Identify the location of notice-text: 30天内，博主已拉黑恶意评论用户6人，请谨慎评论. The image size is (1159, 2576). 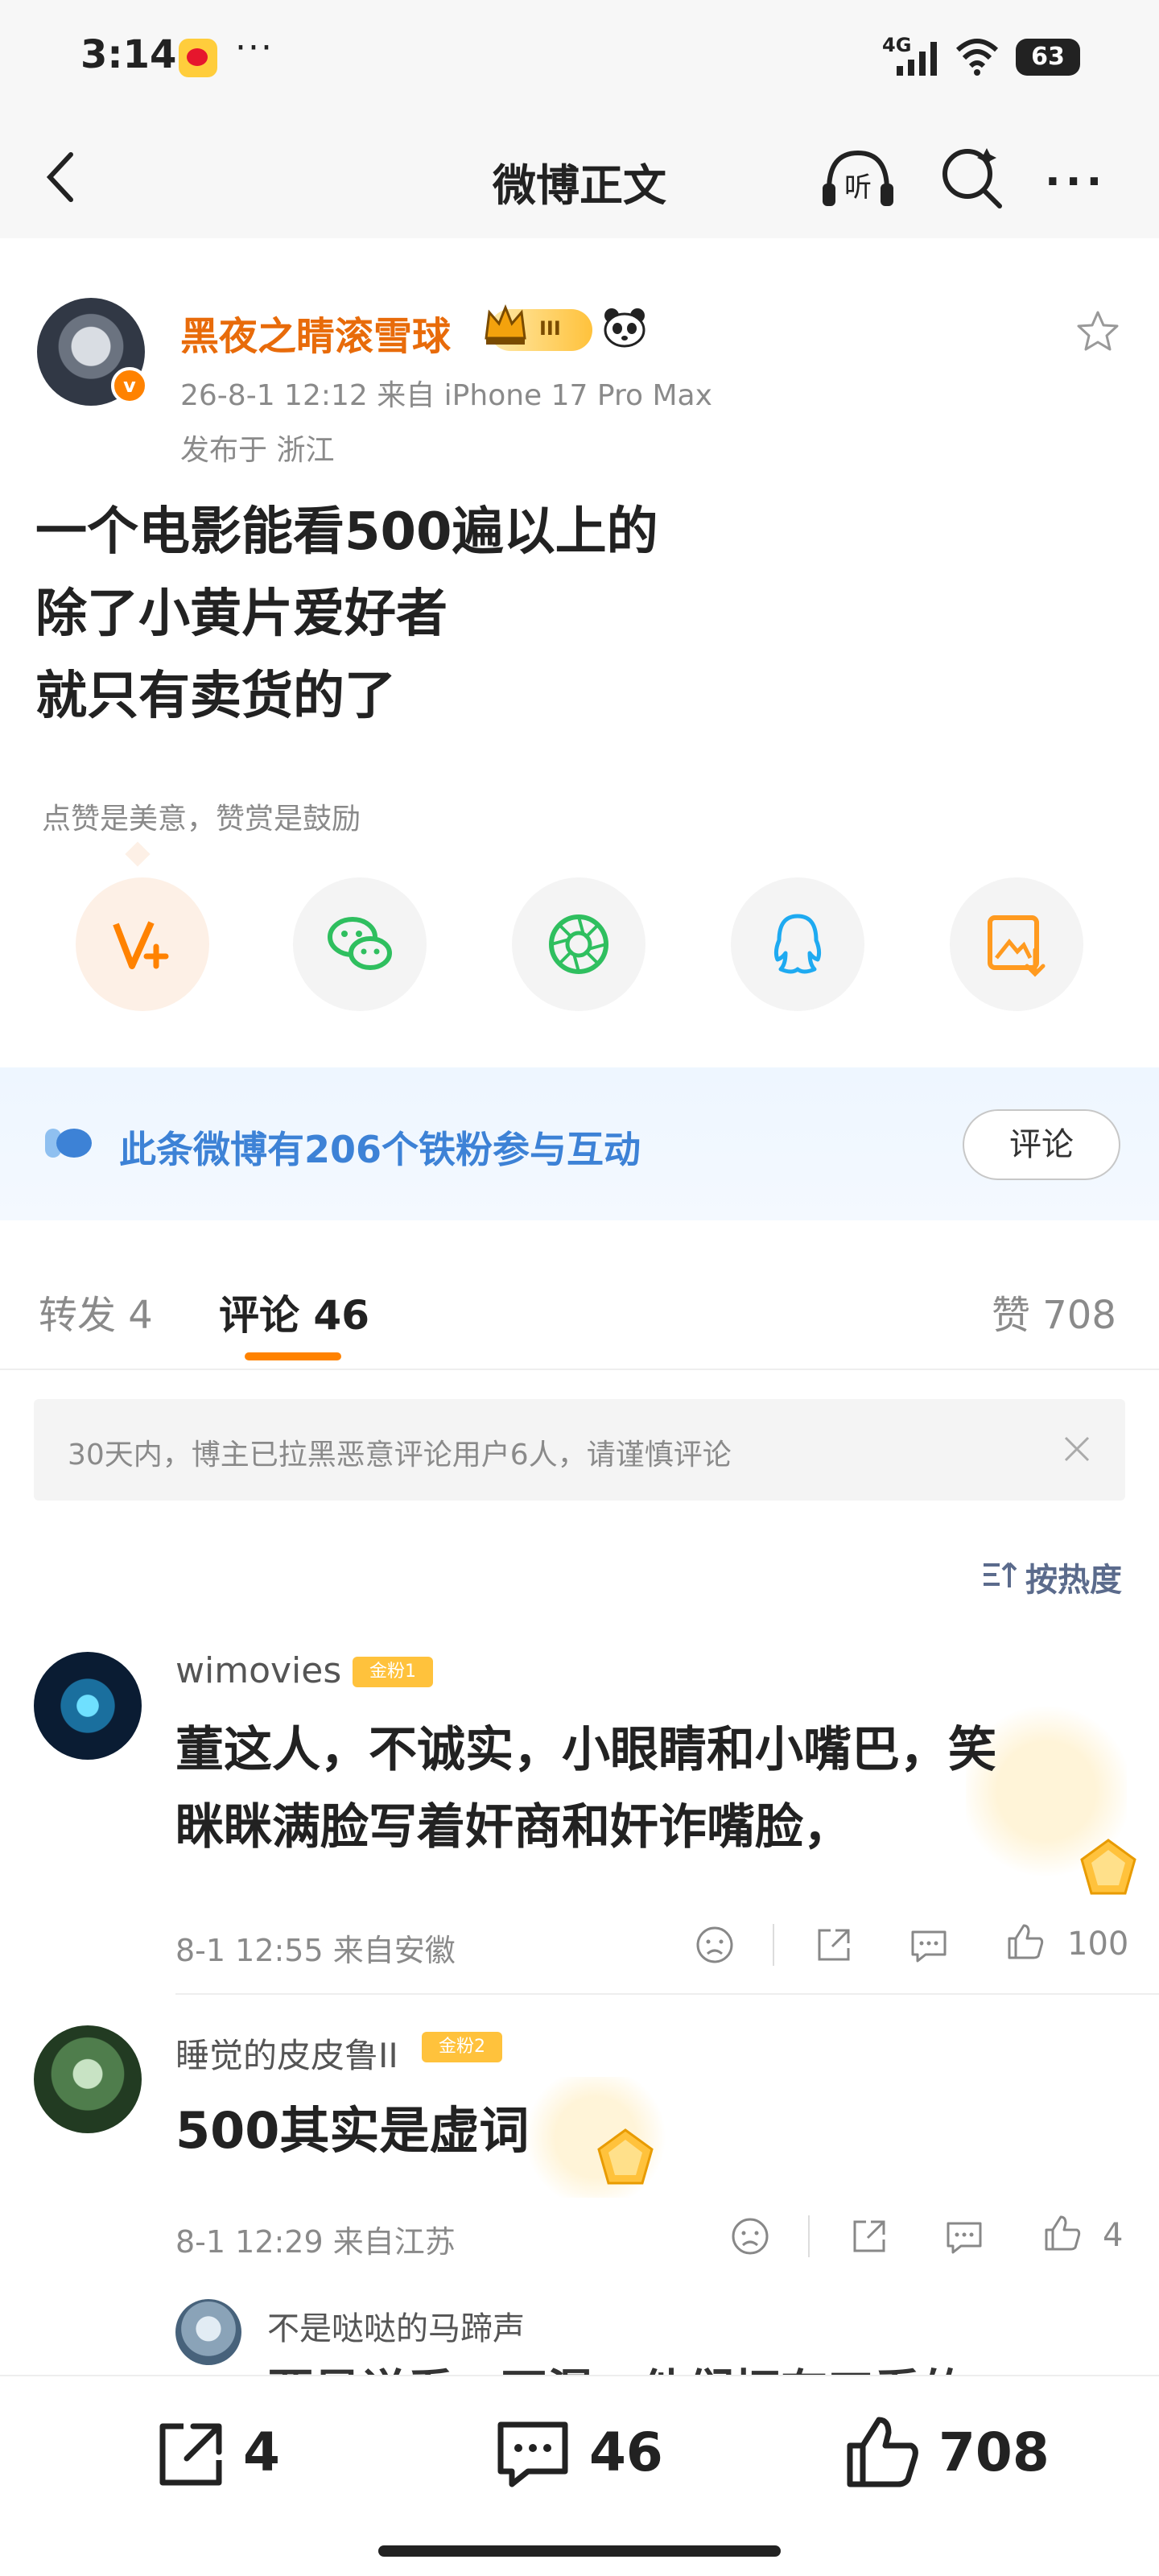
(400, 1455).